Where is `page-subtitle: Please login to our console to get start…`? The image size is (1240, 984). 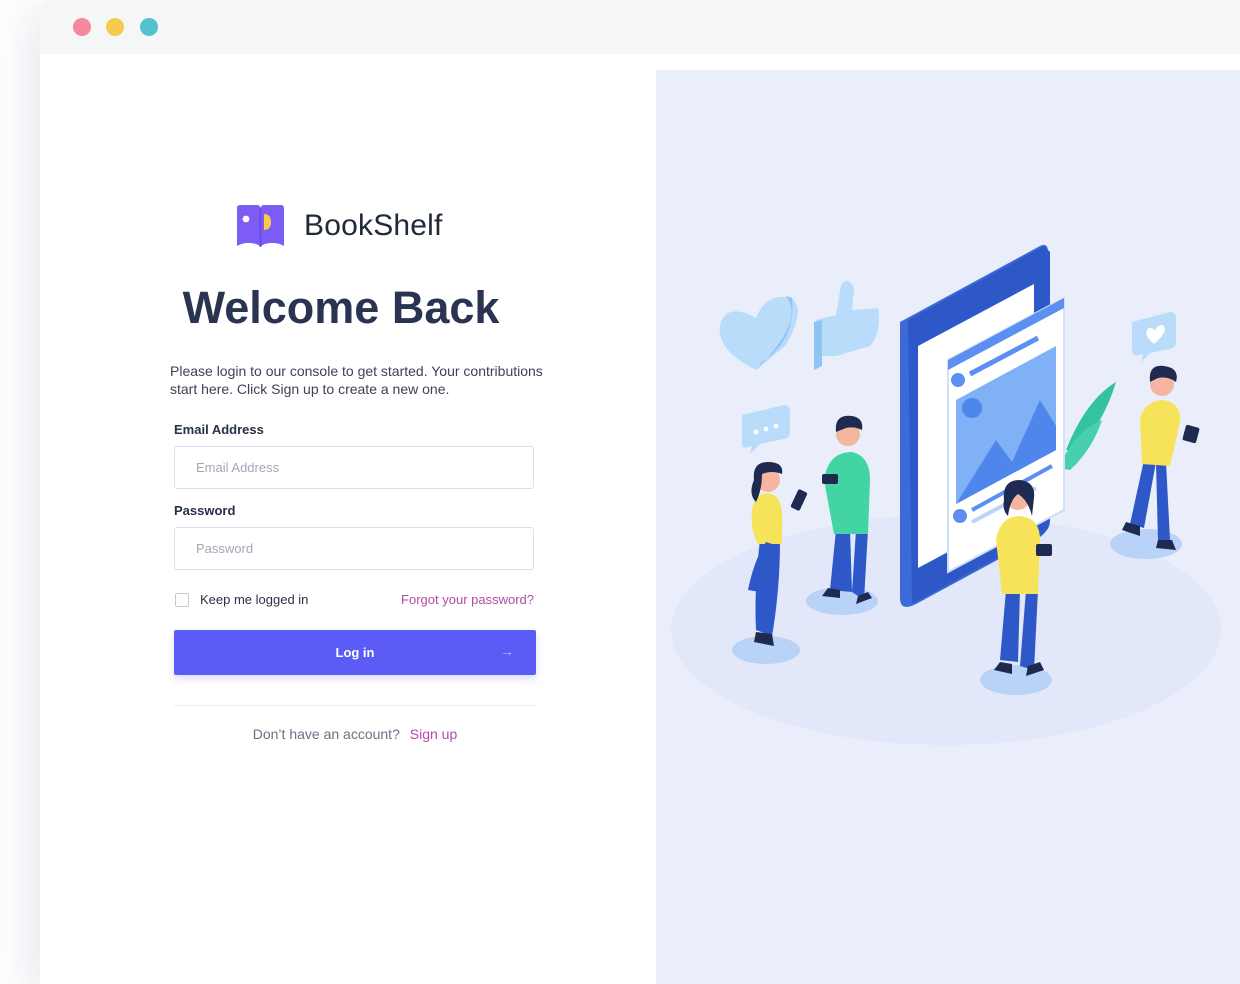 page-subtitle: Please login to our console to get start… is located at coordinates (356, 380).